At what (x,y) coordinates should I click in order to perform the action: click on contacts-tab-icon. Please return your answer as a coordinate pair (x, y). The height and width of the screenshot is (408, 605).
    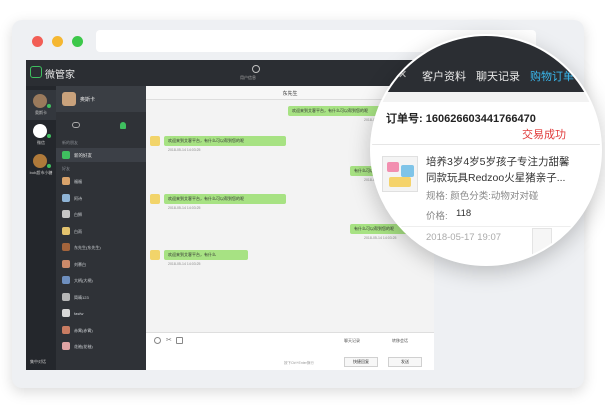
    Looking at the image, I should click on (123, 125).